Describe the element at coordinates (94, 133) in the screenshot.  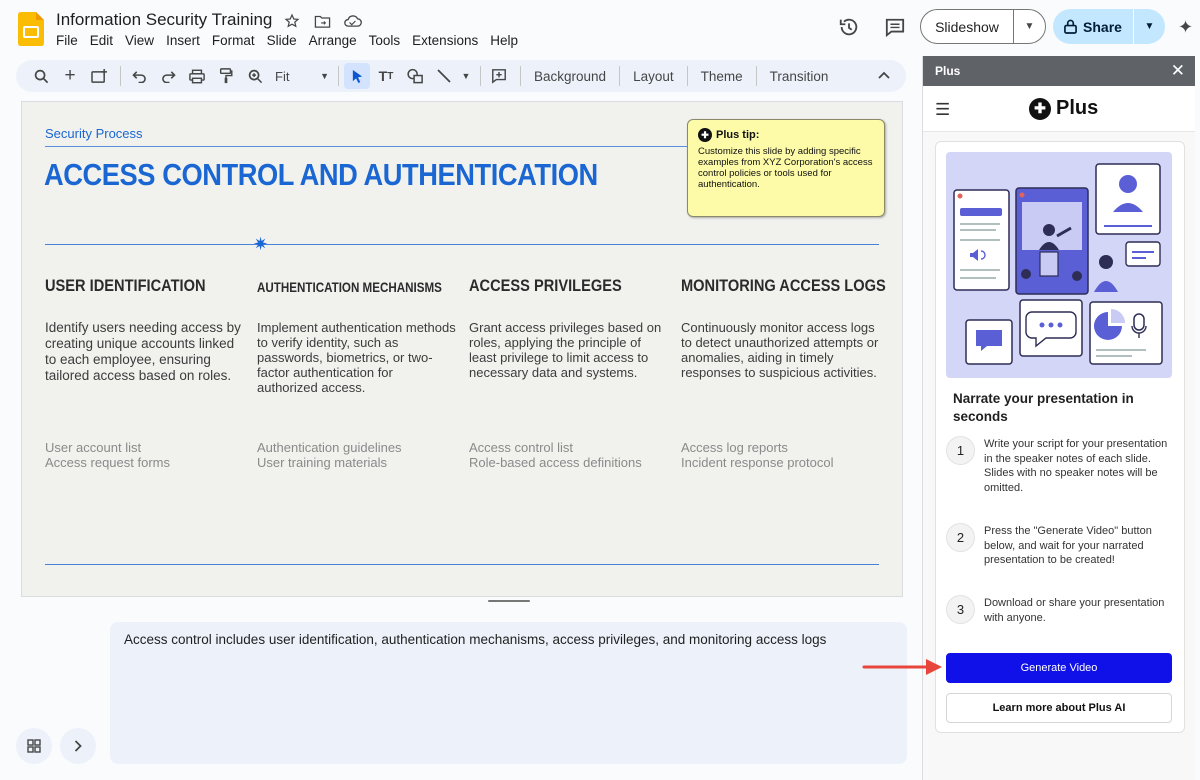
I see `slide-kicker: Security Process` at that location.